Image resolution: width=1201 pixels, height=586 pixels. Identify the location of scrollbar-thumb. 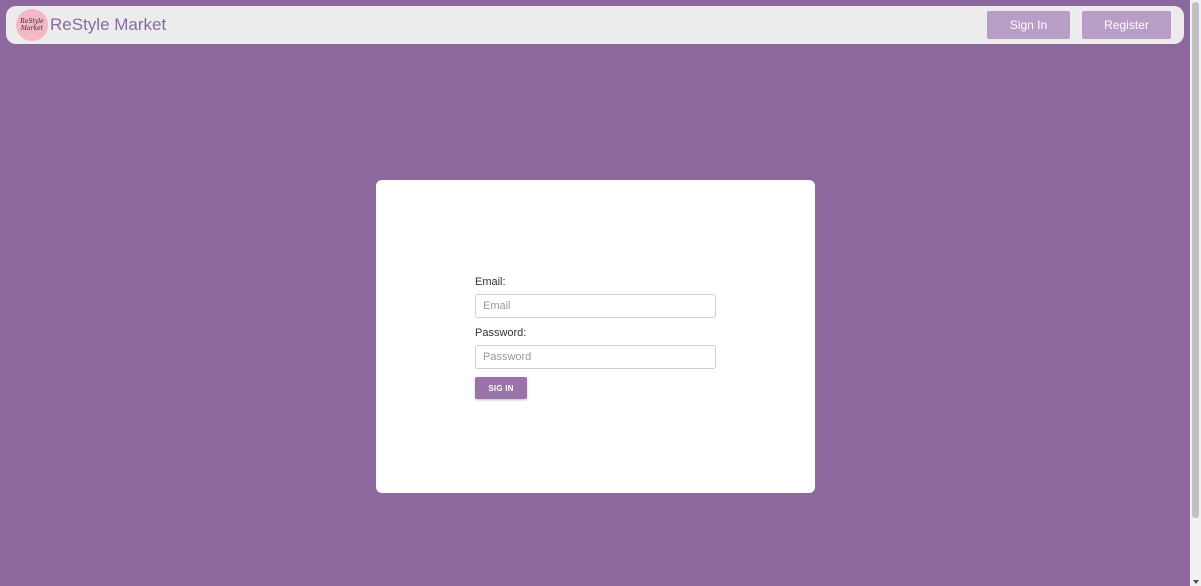
(1195, 260).